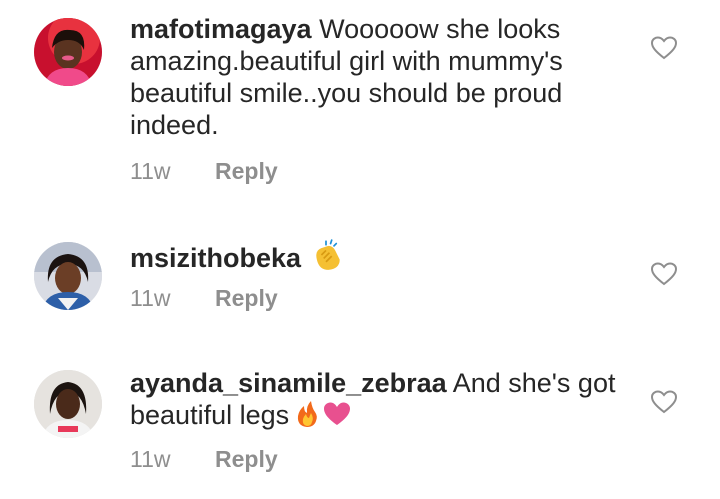 The width and height of the screenshot is (720, 499). I want to click on fire-emoji, so click(307, 414).